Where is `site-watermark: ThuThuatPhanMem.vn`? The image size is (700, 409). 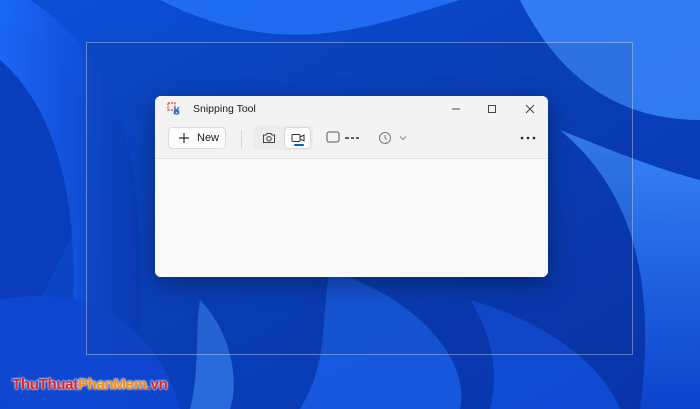
site-watermark: ThuThuatPhanMem.vn is located at coordinates (90, 384).